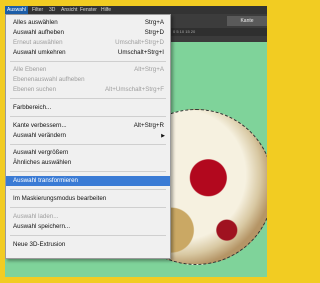  Describe the element at coordinates (213, 39) in the screenshot. I see `ruler` at that location.